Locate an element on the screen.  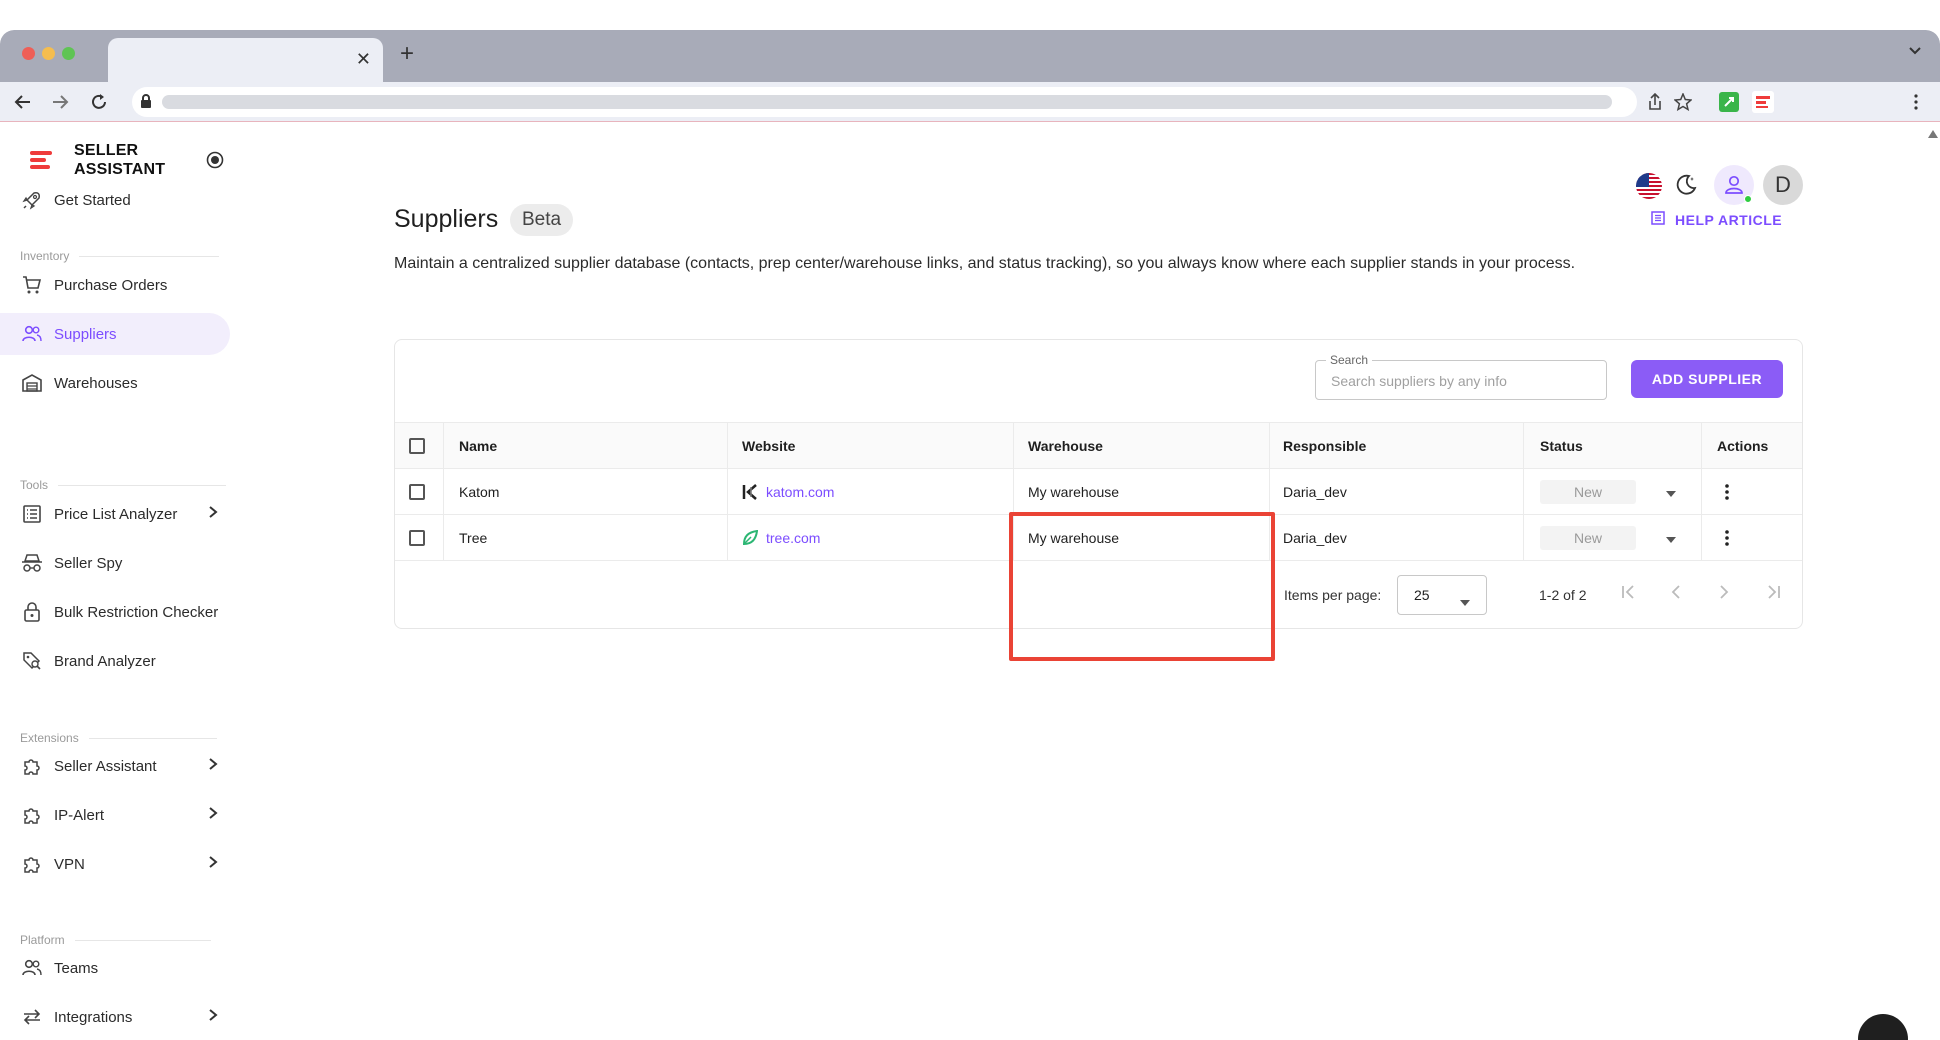
responsible-cell: Daria_dev is located at coordinates (1315, 492).